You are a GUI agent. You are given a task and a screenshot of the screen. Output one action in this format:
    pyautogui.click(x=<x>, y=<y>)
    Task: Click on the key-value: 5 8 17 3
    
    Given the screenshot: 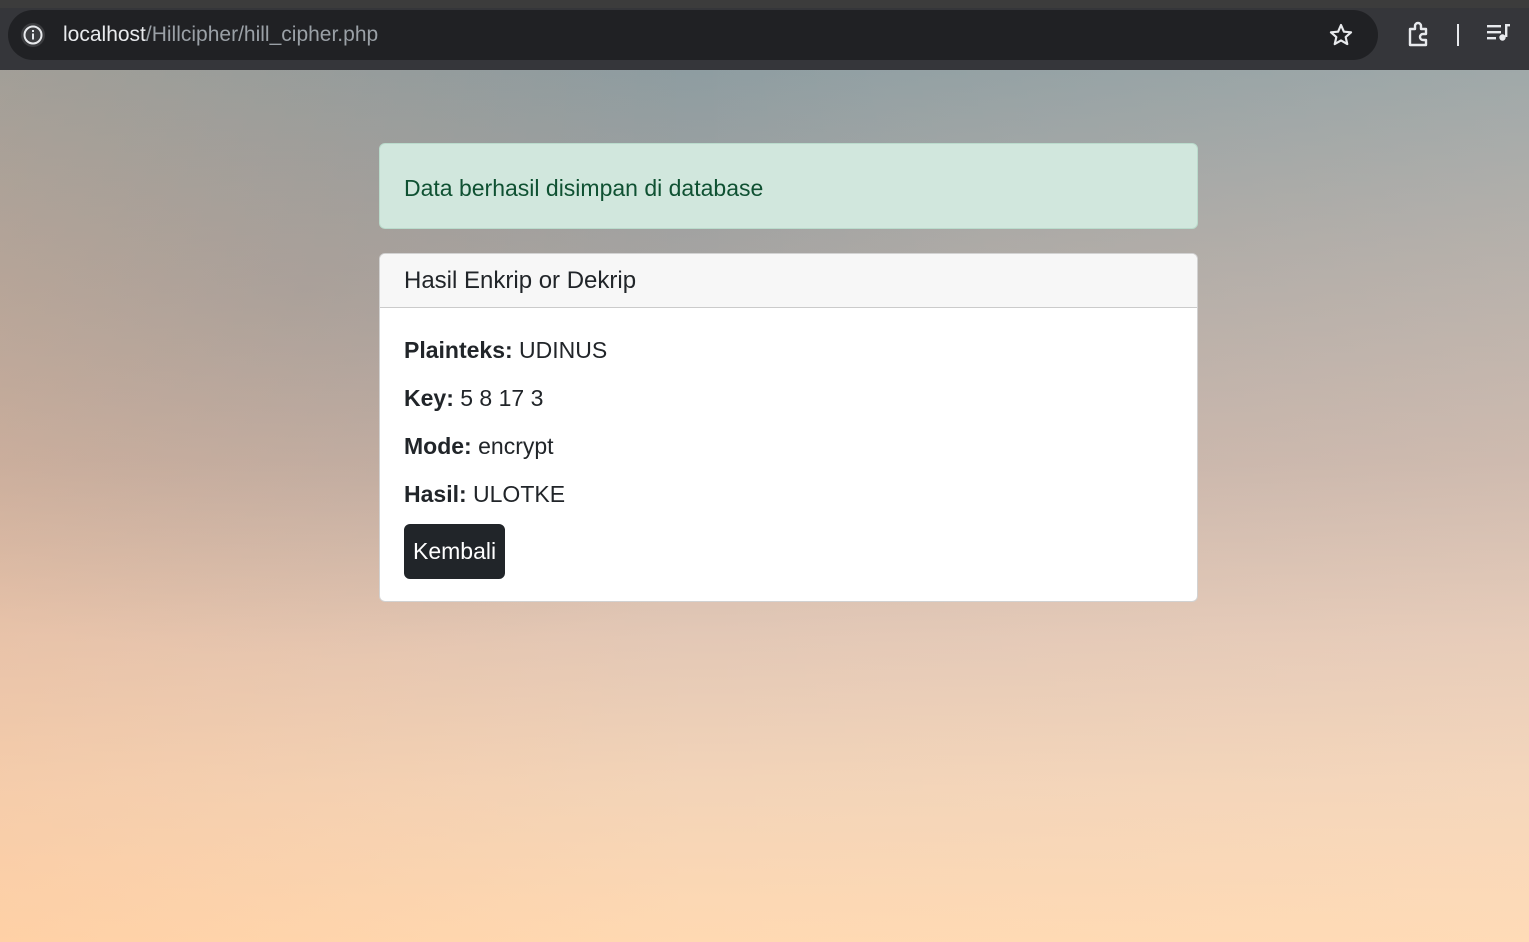 What is the action you would take?
    pyautogui.click(x=502, y=398)
    